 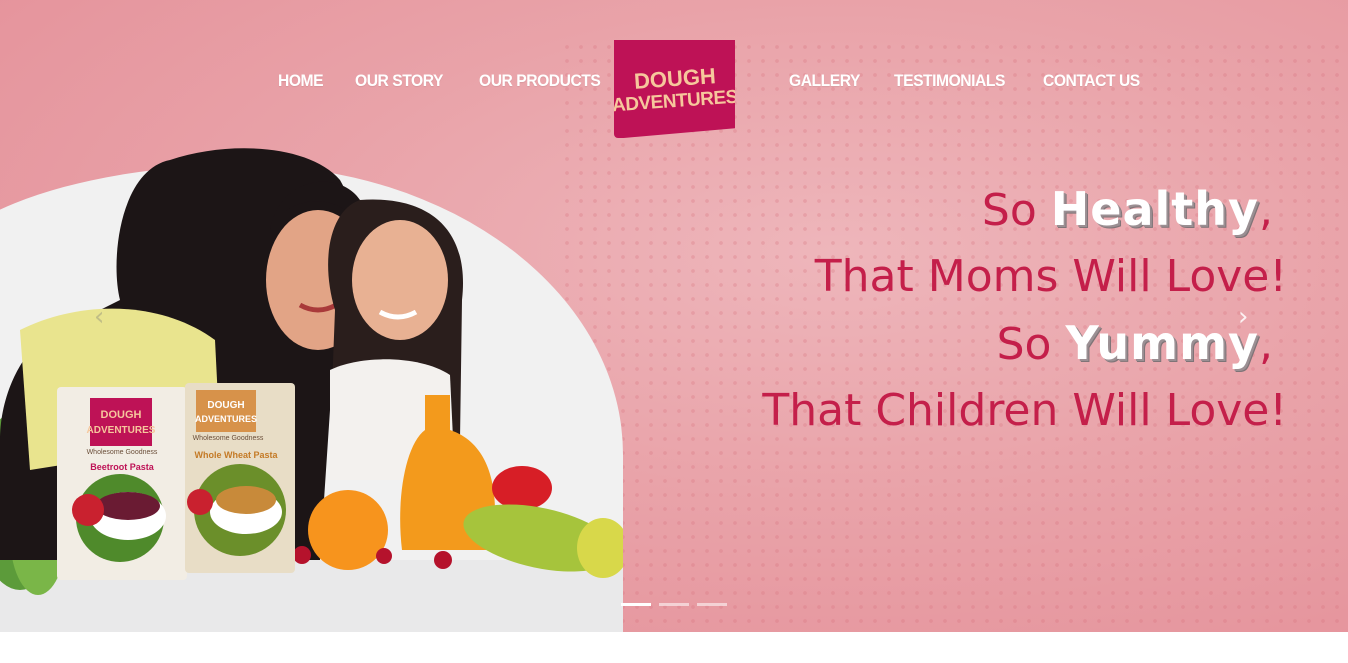 I want to click on headline-line-4: That Children Will Love!, so click(x=1024, y=410).